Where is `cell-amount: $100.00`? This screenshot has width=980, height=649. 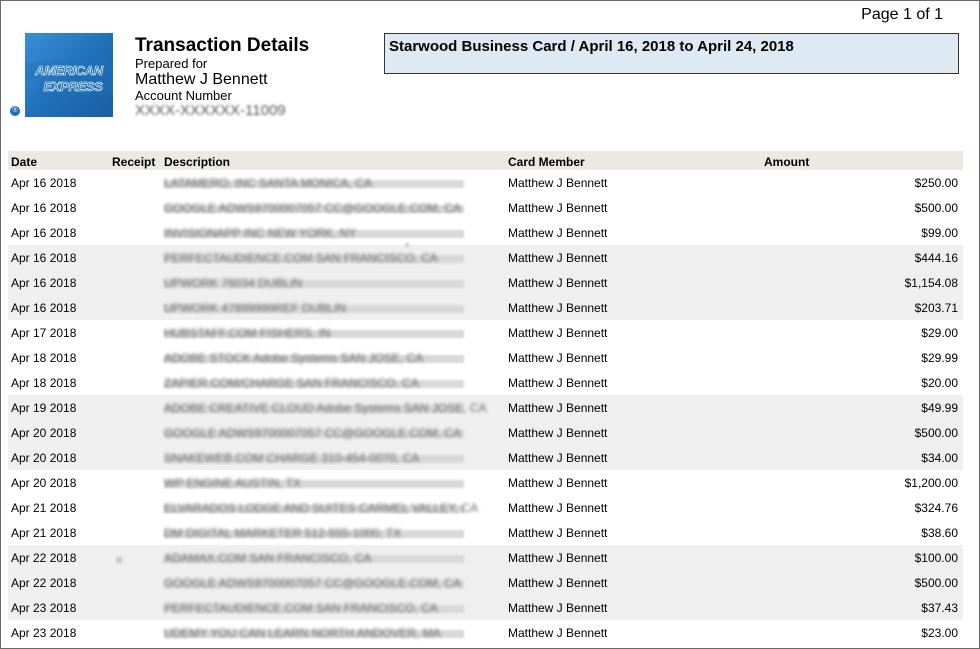
cell-amount: $100.00 is located at coordinates (862, 557).